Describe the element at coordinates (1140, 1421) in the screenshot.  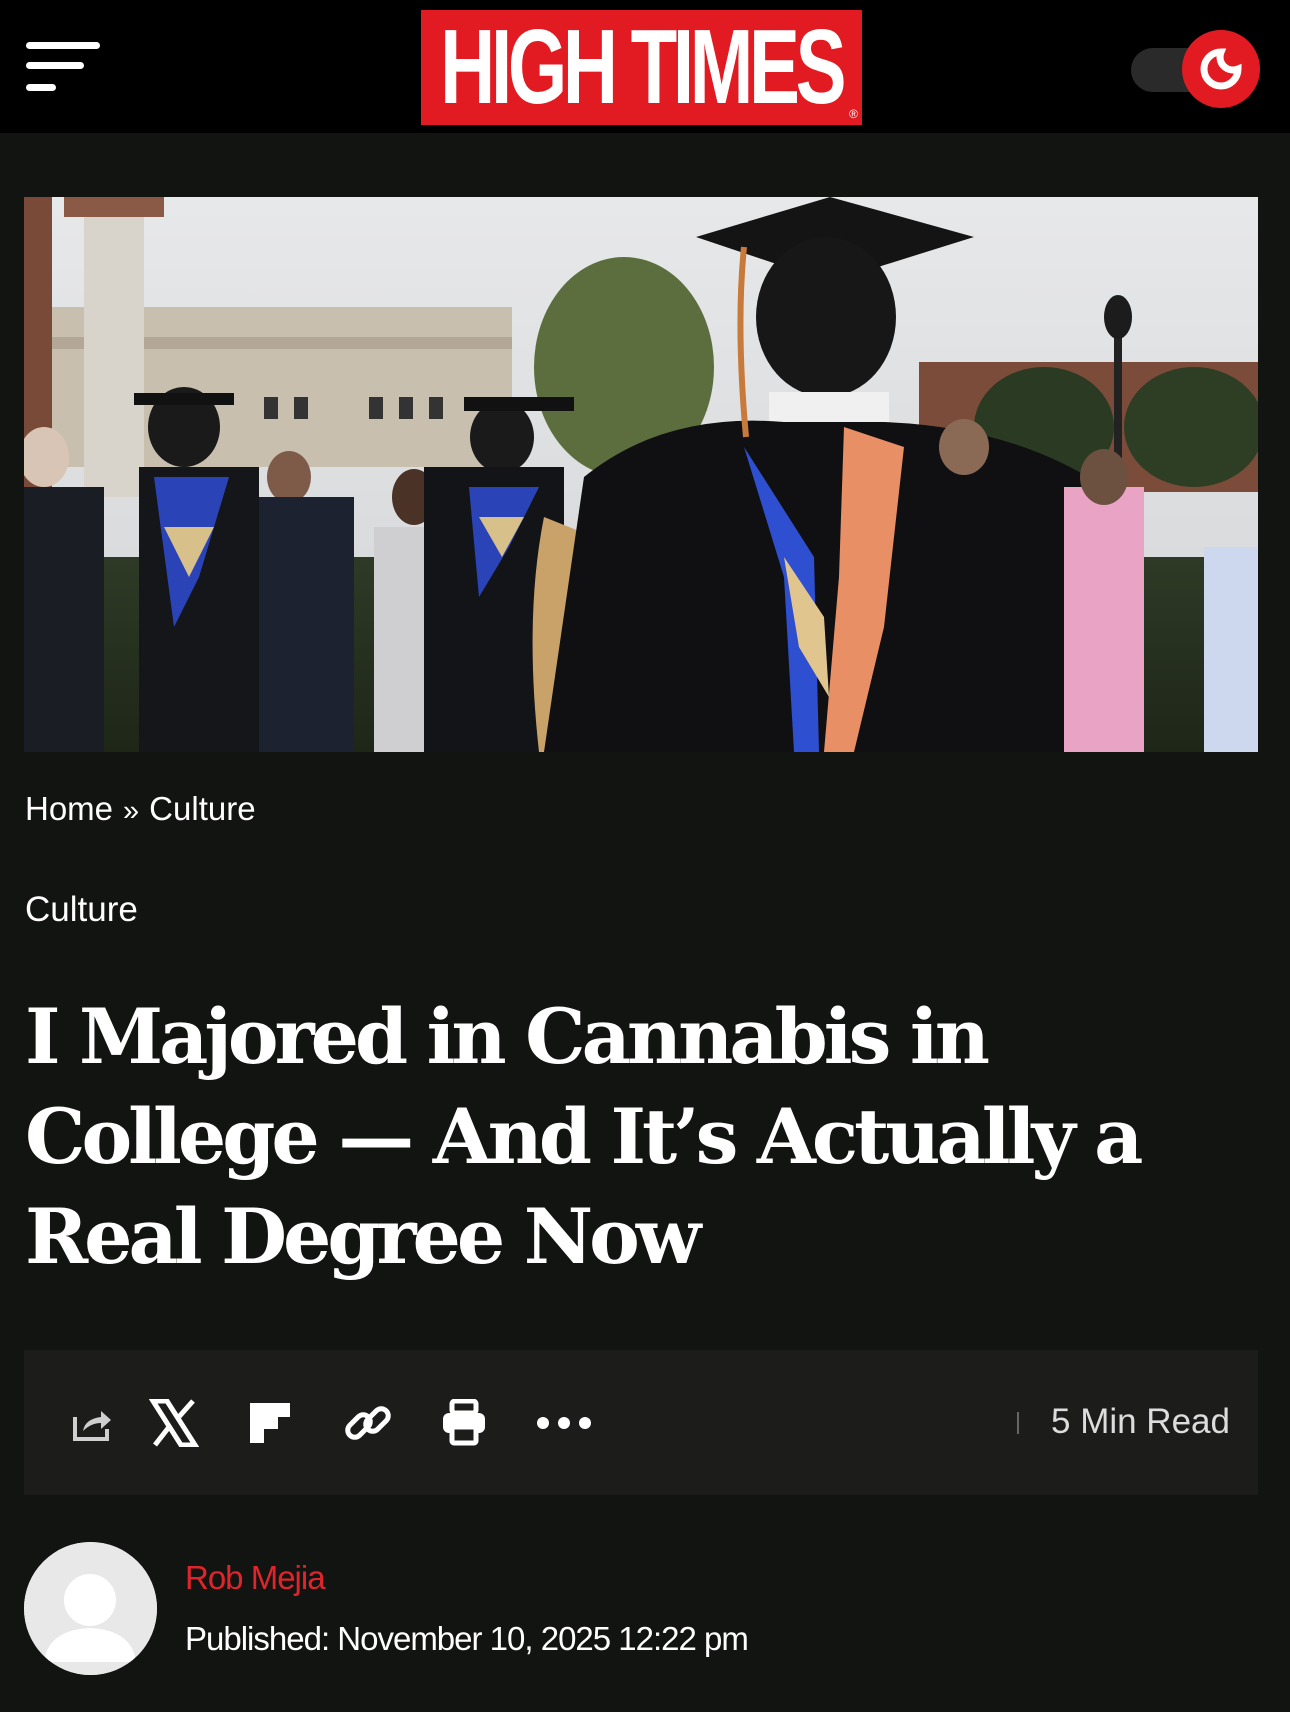
I see `read-time: 5 Min Read` at that location.